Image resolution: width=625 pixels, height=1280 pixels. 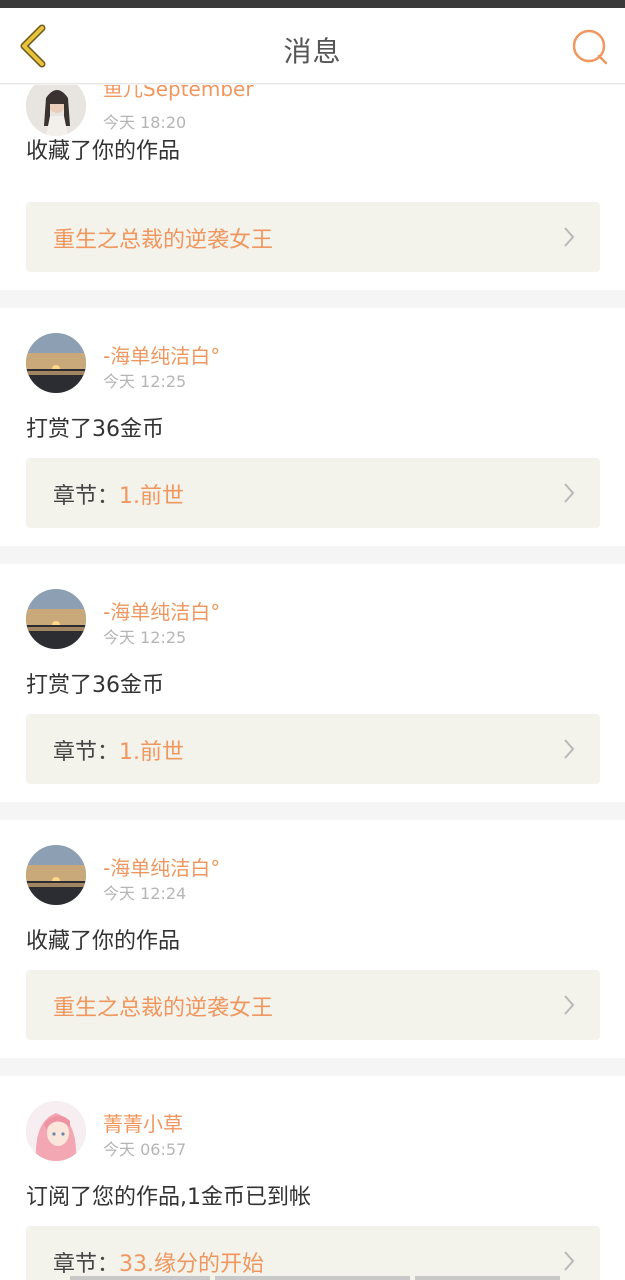 What do you see at coordinates (145, 122) in the screenshot?
I see `message-time: 今天 18:20` at bounding box center [145, 122].